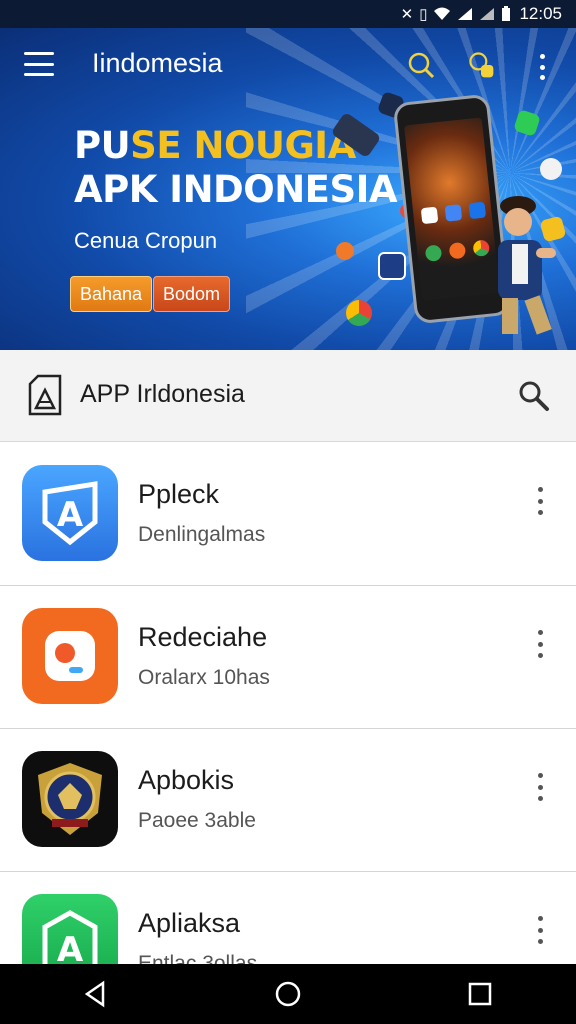 The height and width of the screenshot is (1024, 576). What do you see at coordinates (288, 14) in the screenshot?
I see `status-bar: ✕ ▯ 12:05` at bounding box center [288, 14].